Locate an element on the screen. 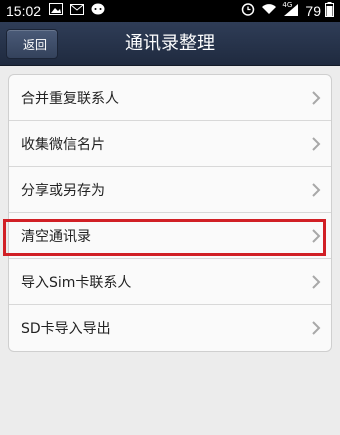 Image resolution: width=340 pixels, height=435 pixels. title-bar: 通讯录整理 返回 is located at coordinates (170, 44).